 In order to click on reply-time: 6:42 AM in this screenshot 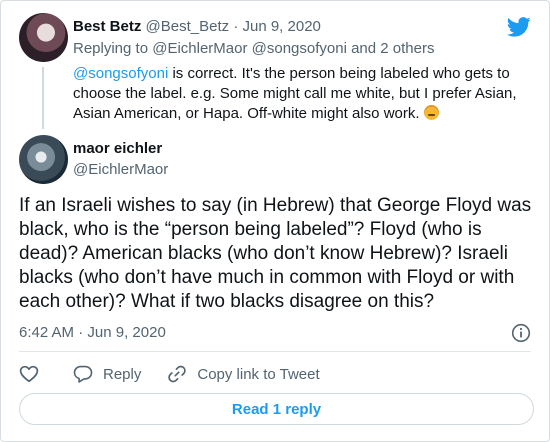, I will do `click(46, 332)`.